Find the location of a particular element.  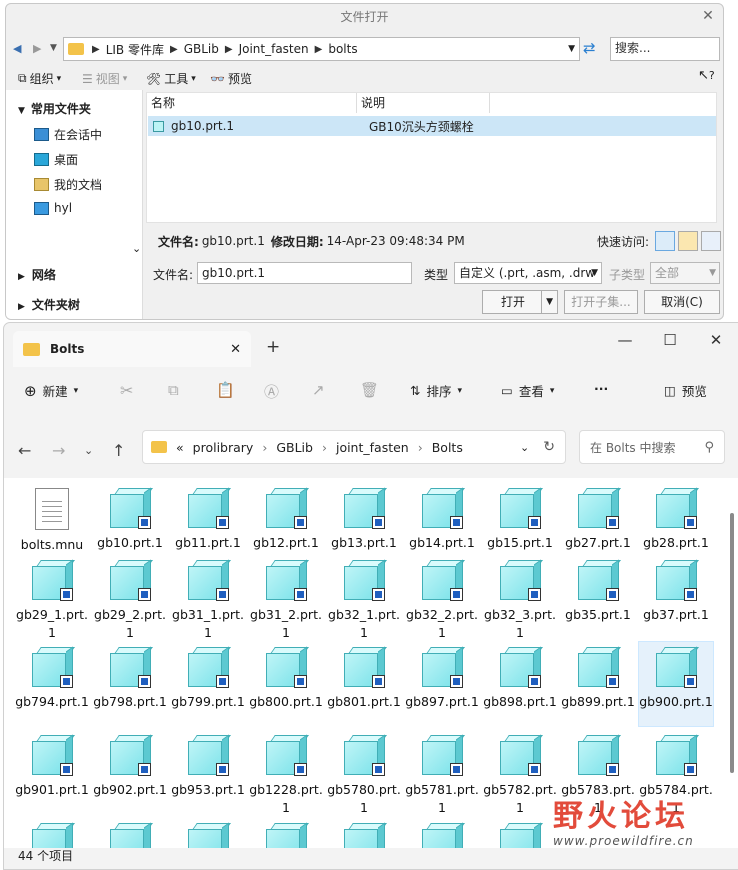

file-tile: gb899.prt.1 is located at coordinates (598, 678).